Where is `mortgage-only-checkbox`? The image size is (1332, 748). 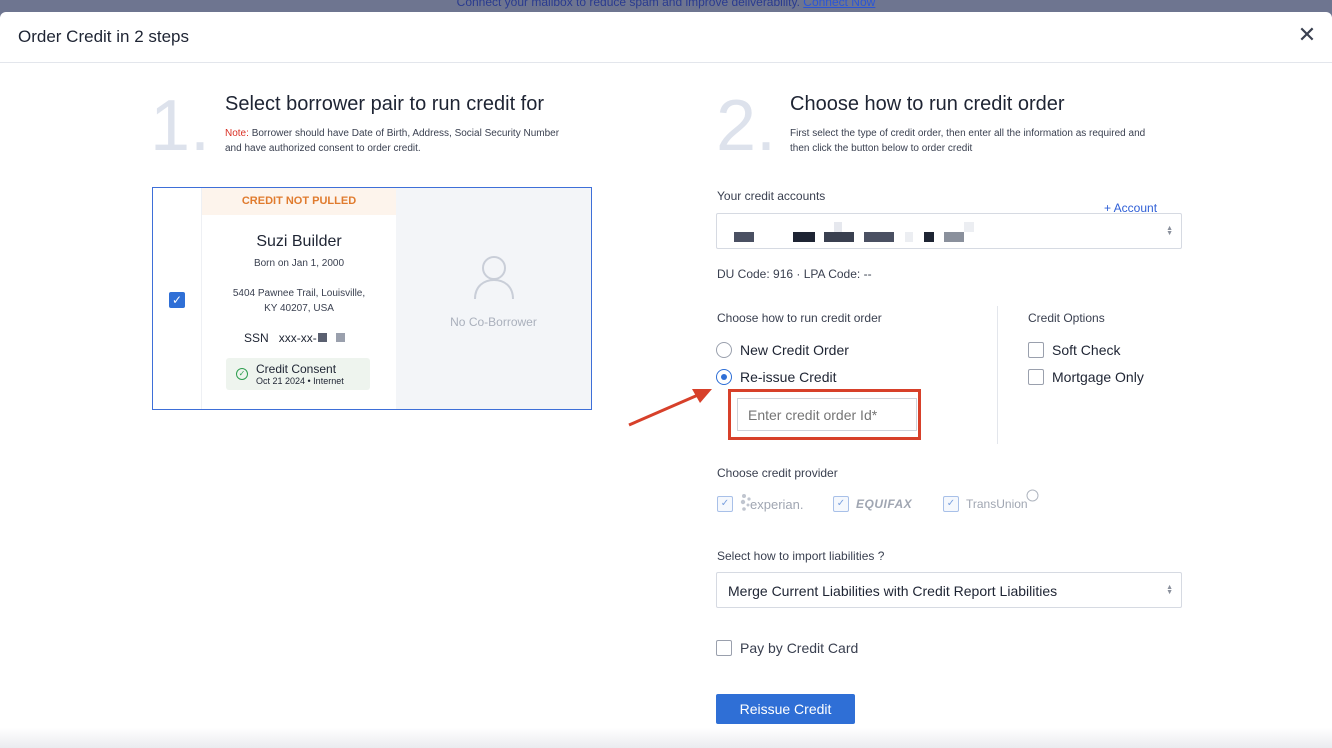
mortgage-only-checkbox is located at coordinates (1036, 377).